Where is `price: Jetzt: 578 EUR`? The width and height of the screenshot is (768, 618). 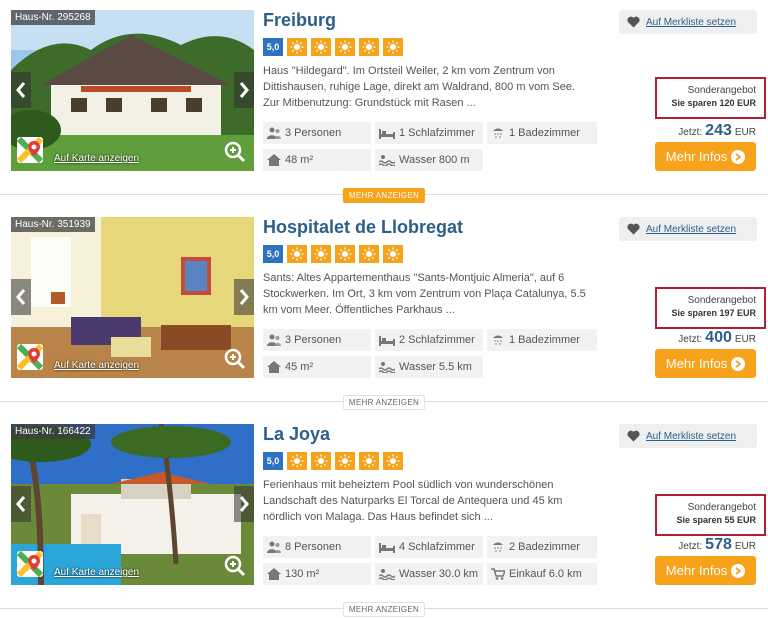
price: Jetzt: 578 EUR is located at coordinates (717, 545).